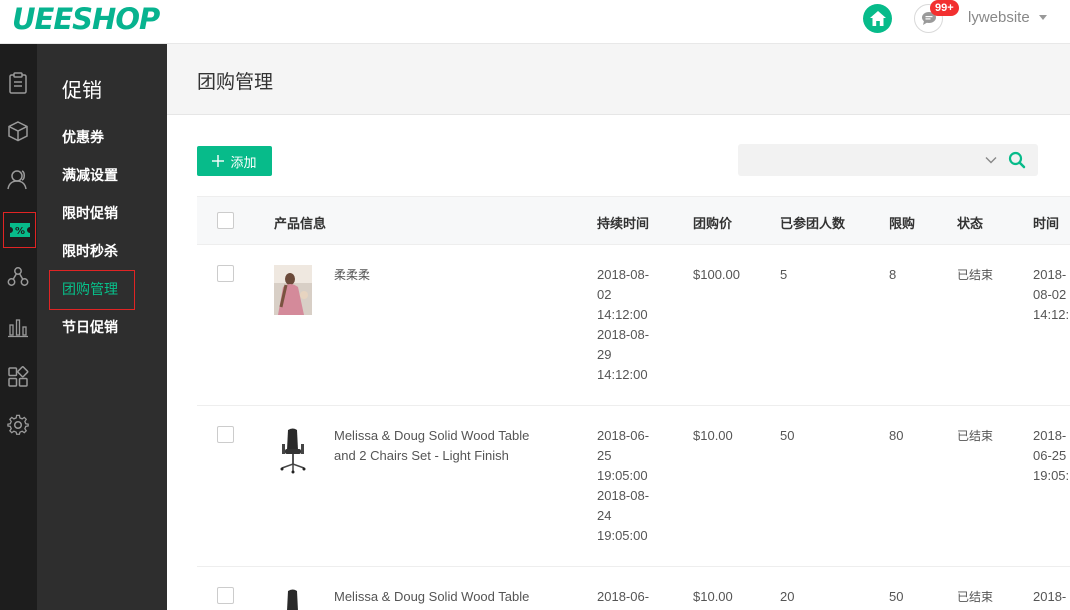  I want to click on add-button-label: 添加, so click(243, 163).